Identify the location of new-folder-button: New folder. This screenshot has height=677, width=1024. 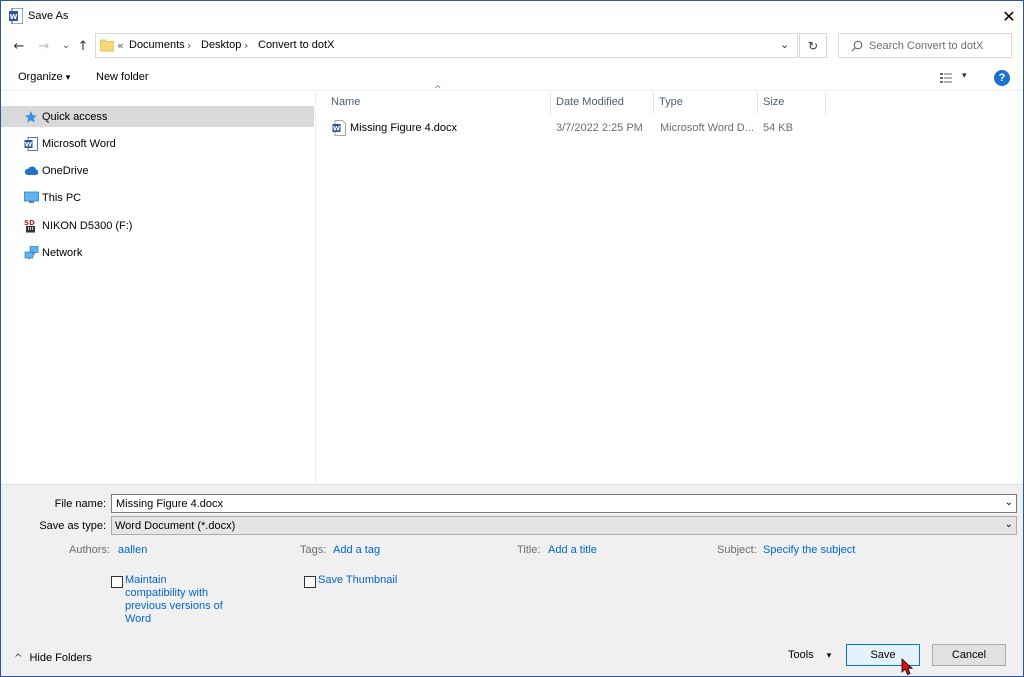
(122, 77).